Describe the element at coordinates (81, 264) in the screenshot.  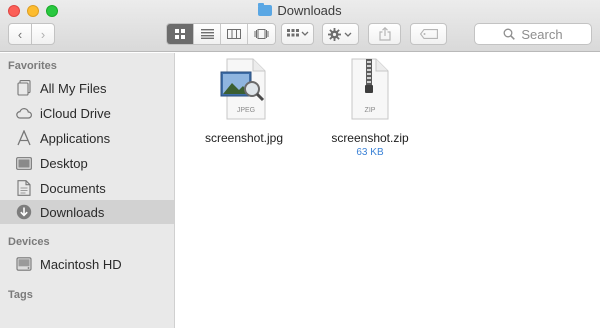
I see `sidebar-item-label: Macintosh HD` at that location.